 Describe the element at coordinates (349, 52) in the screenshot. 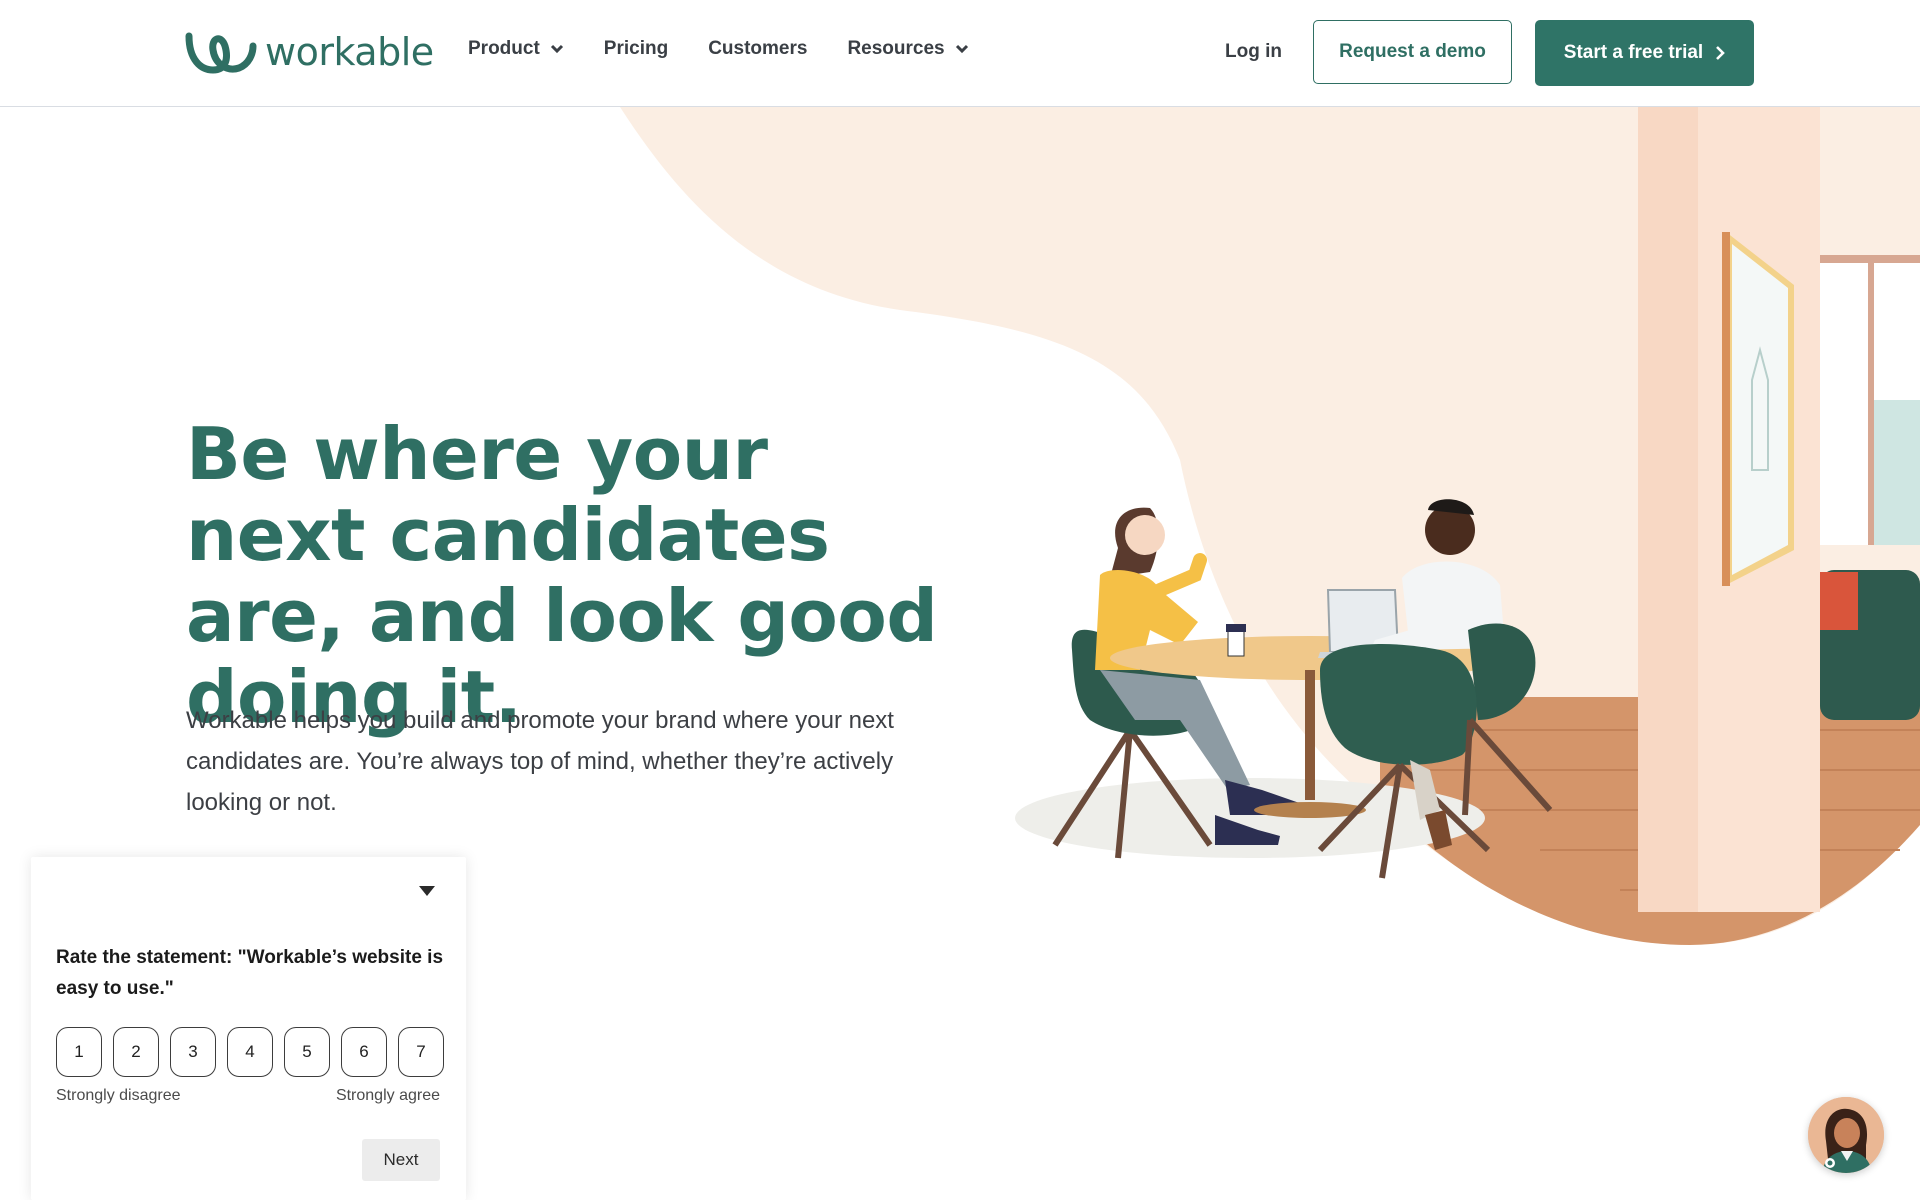

I see `logo-wordmark: workable` at that location.